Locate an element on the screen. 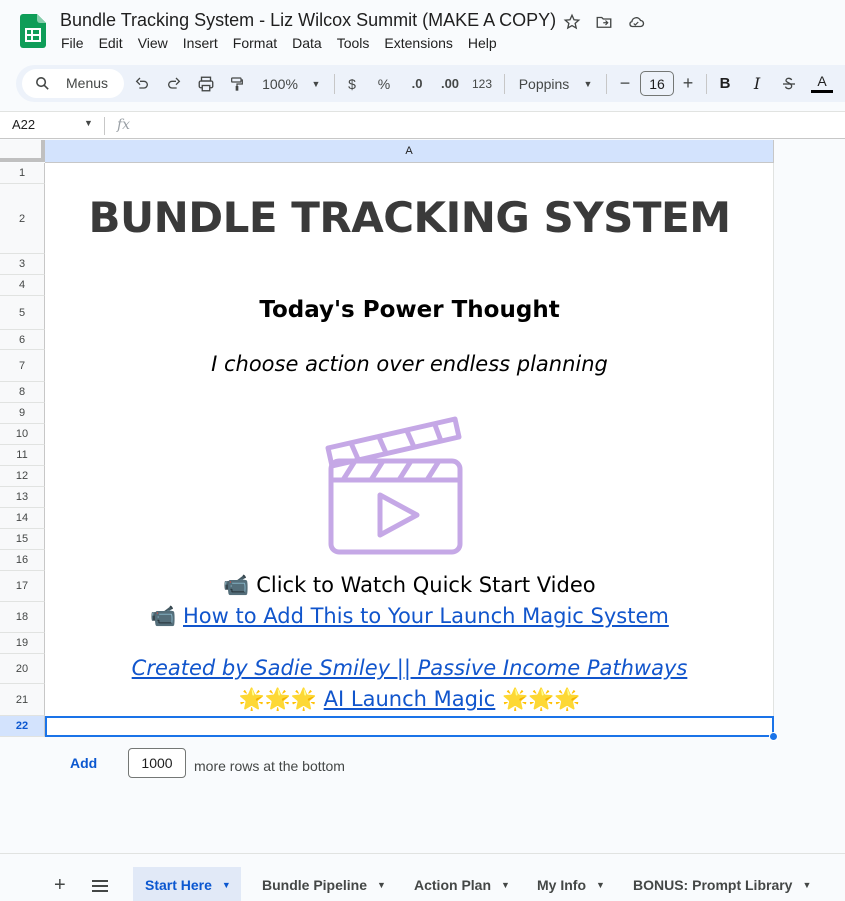 The width and height of the screenshot is (845, 901). zoom-select: 100% is located at coordinates (280, 83).